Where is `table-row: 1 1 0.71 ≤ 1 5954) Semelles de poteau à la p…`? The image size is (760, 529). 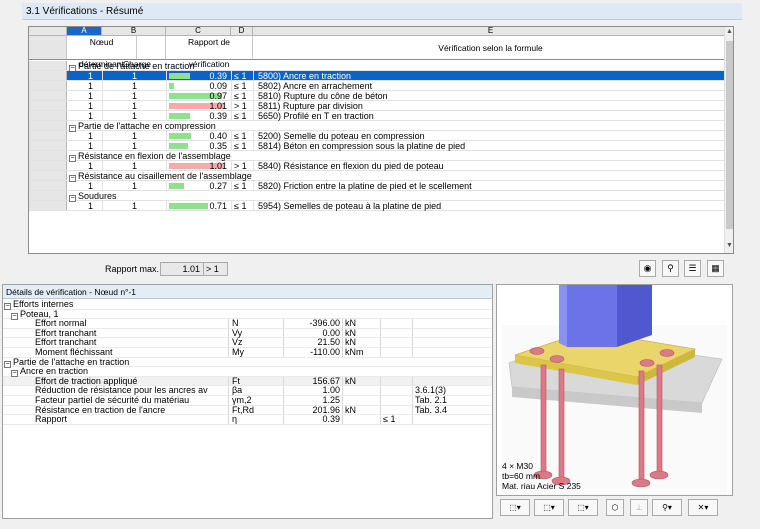 table-row: 1 1 0.71 ≤ 1 5954) Semelles de poteau à la p… is located at coordinates (379, 206).